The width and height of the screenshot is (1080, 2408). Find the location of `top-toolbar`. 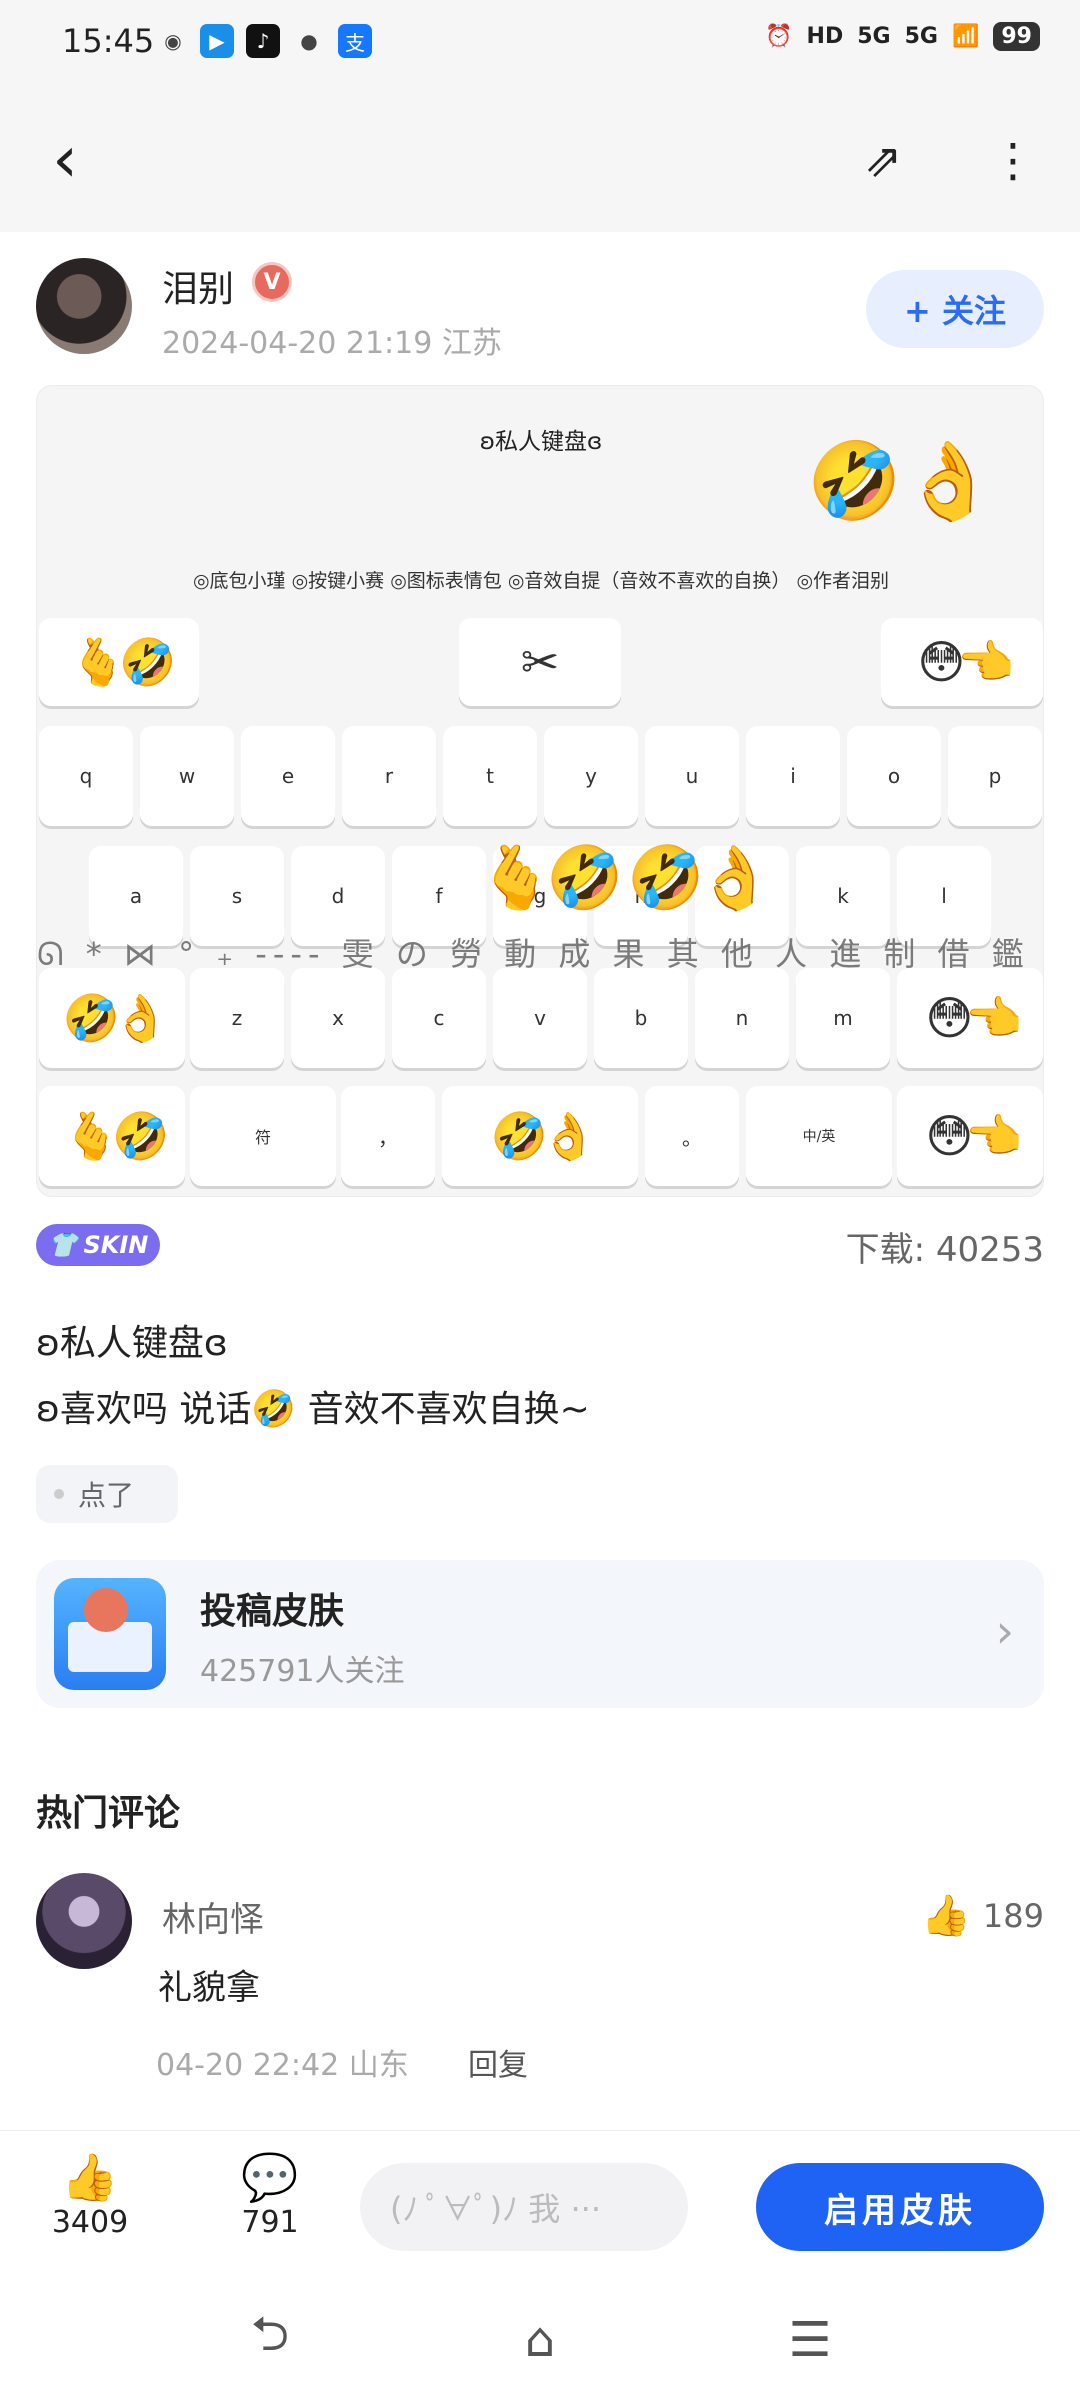

top-toolbar is located at coordinates (540, 161).